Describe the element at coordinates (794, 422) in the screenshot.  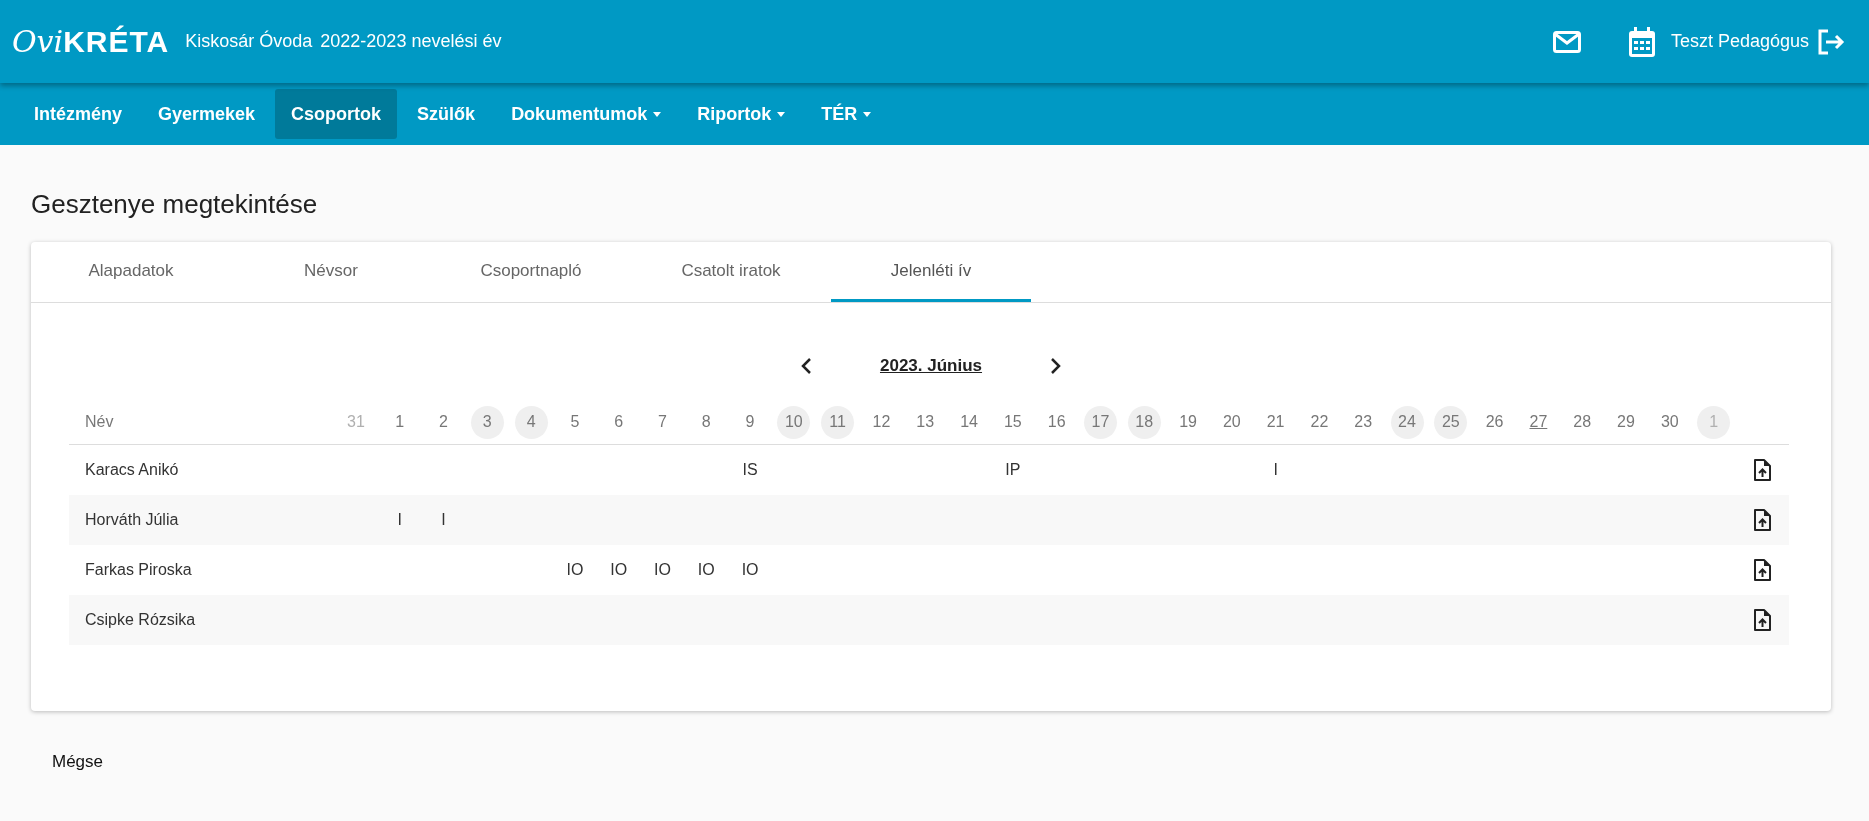
I see `day-header: 10` at that location.